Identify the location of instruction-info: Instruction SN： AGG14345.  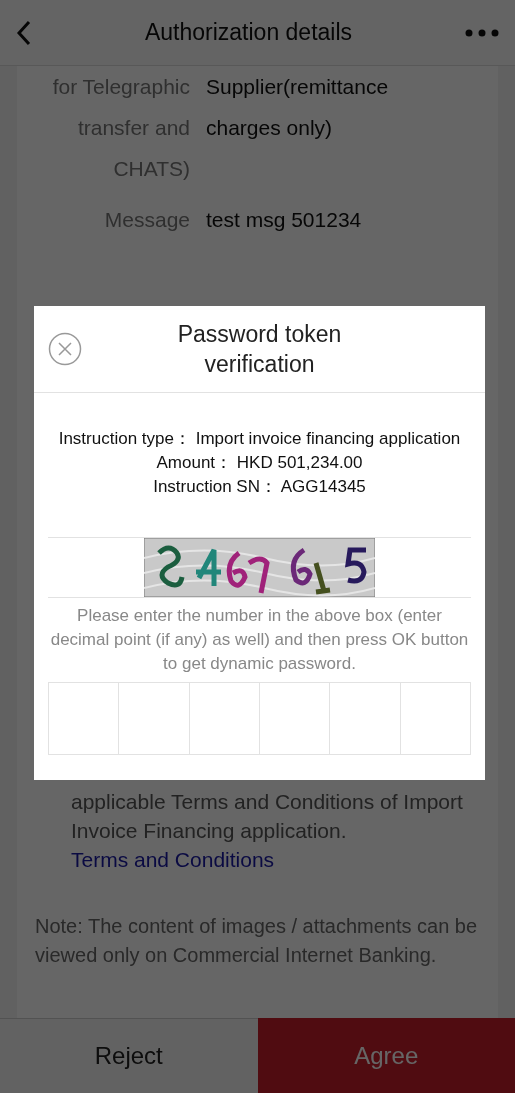
(259, 487).